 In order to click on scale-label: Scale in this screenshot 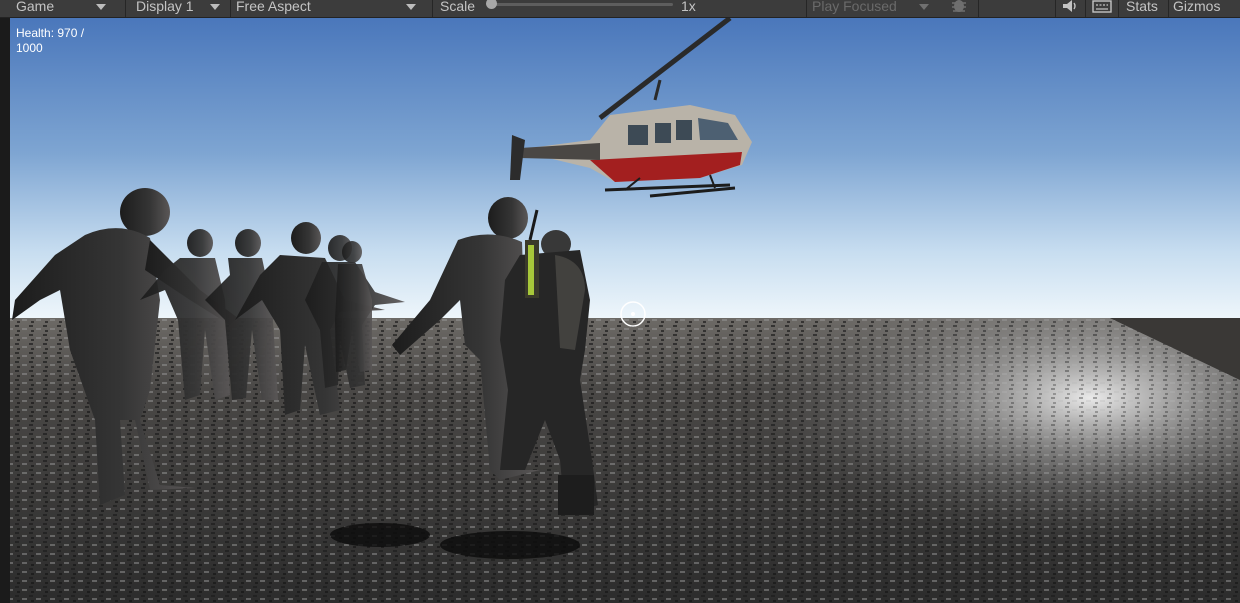, I will do `click(458, 7)`.